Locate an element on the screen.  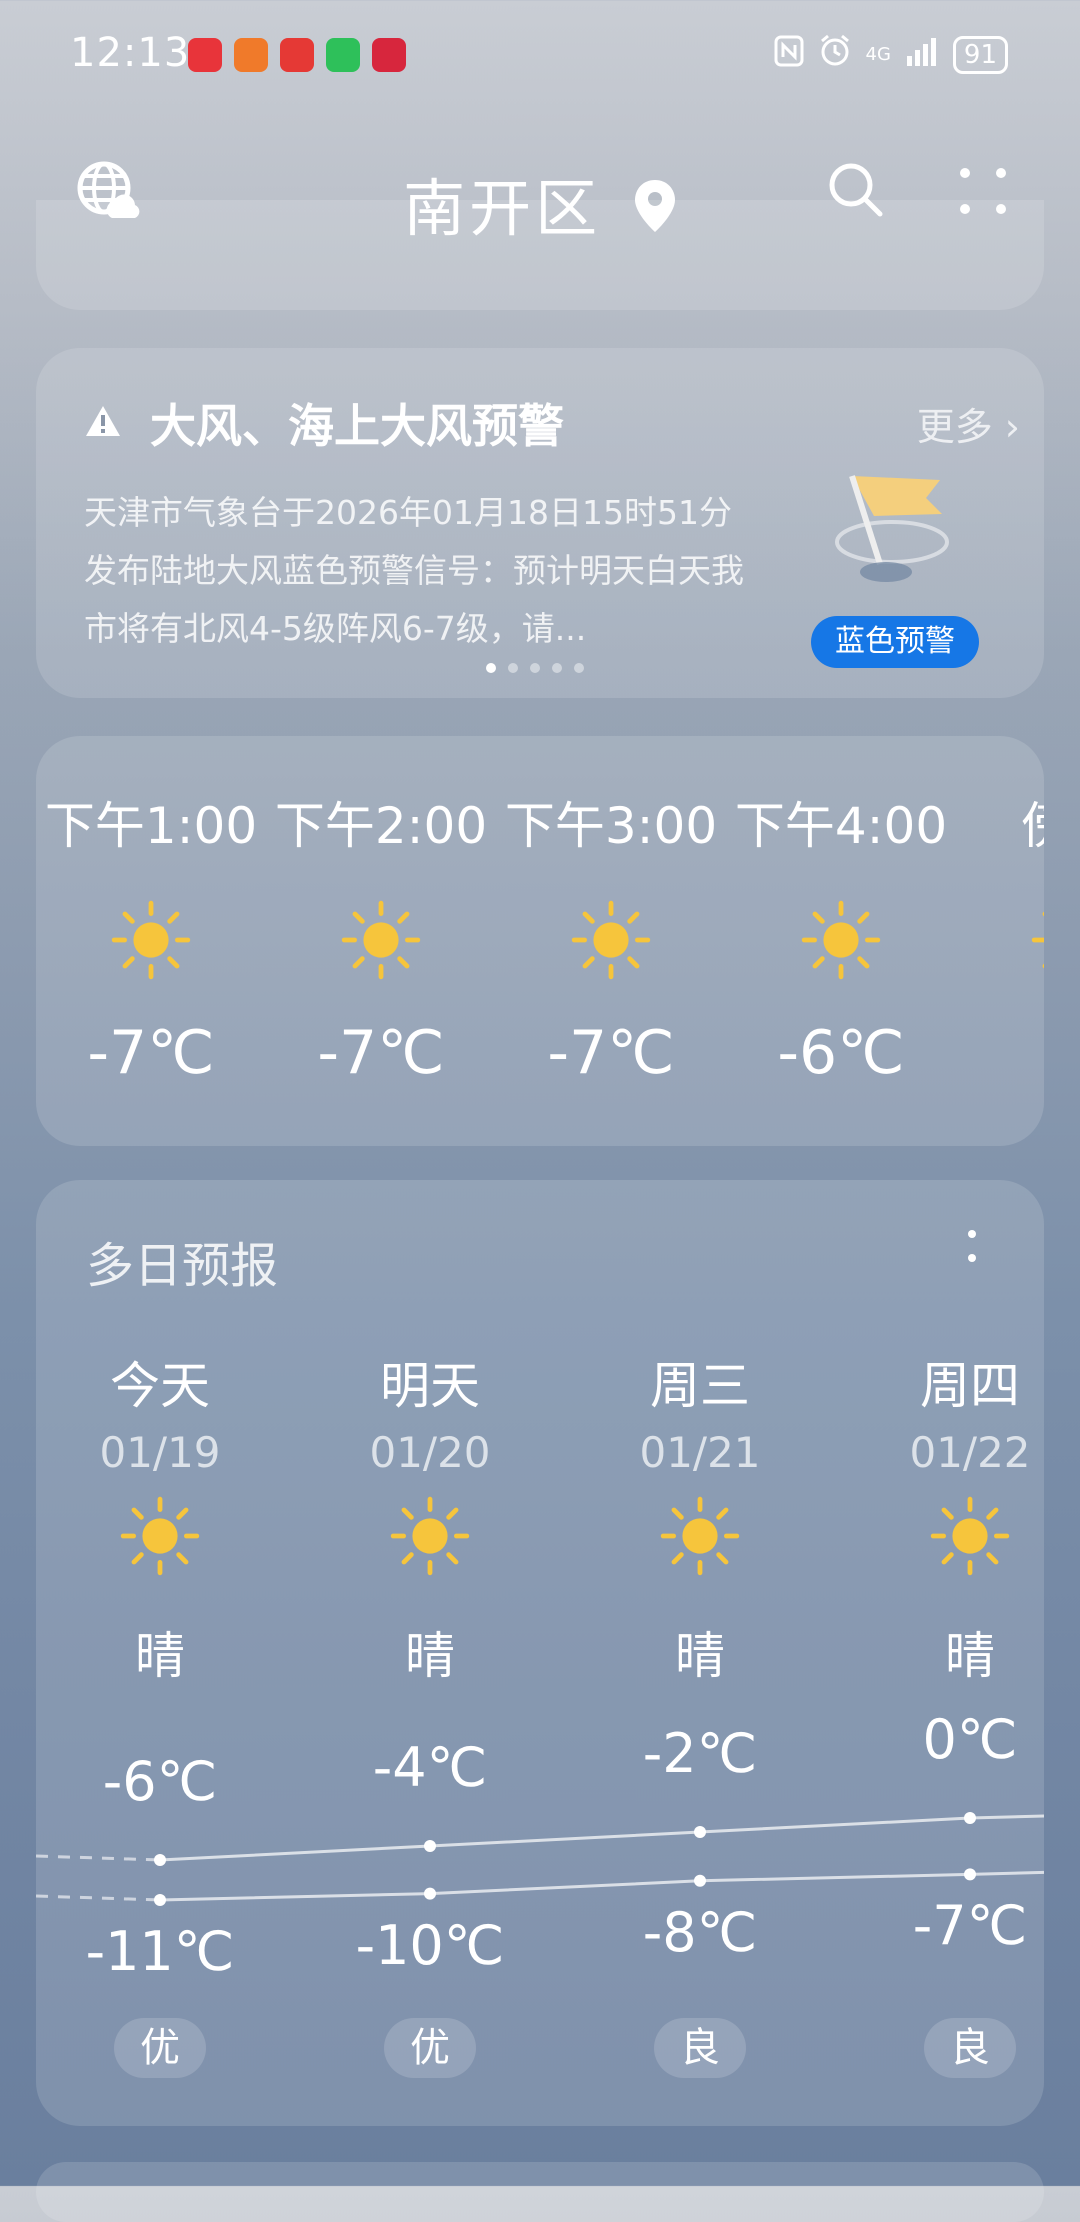
low-temp-lead-dash is located at coordinates (98, 1898).